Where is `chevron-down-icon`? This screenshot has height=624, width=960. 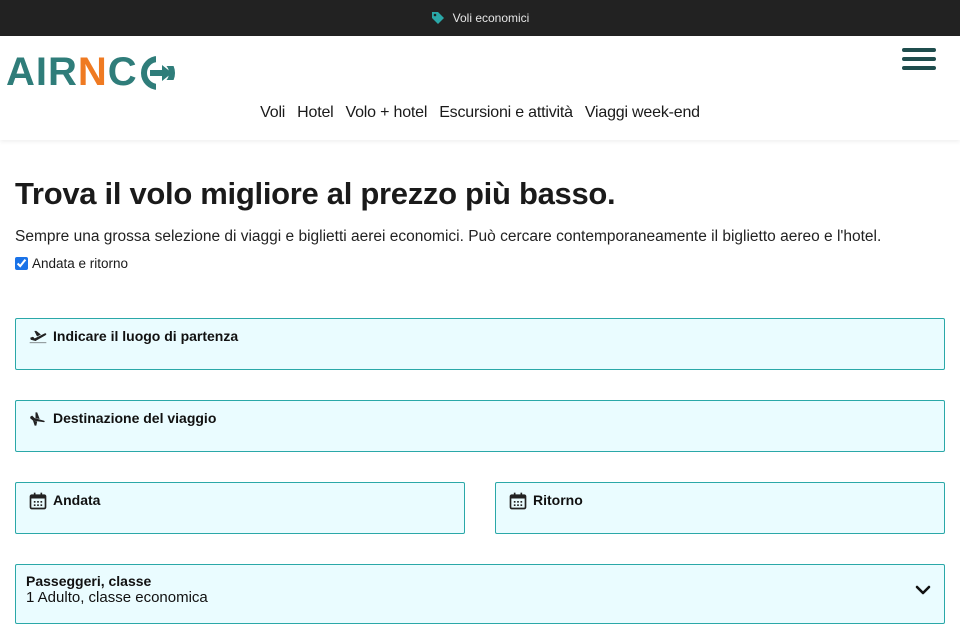
chevron-down-icon is located at coordinates (923, 590).